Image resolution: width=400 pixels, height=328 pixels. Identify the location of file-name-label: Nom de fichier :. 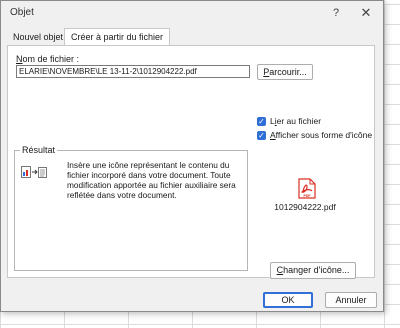
(48, 59).